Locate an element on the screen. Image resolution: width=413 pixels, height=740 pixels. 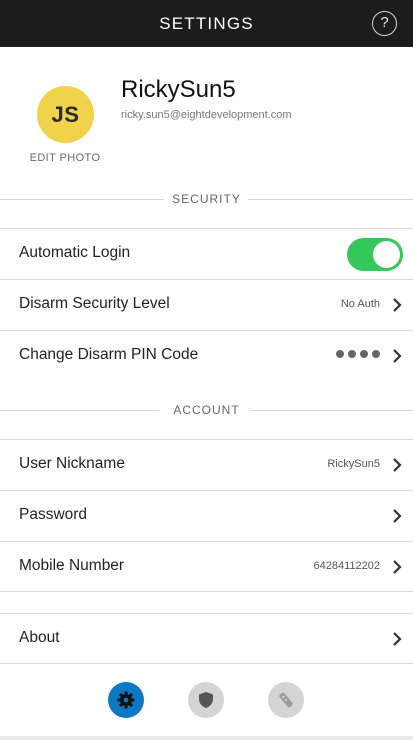
avatar-initials: JS is located at coordinates (65, 114).